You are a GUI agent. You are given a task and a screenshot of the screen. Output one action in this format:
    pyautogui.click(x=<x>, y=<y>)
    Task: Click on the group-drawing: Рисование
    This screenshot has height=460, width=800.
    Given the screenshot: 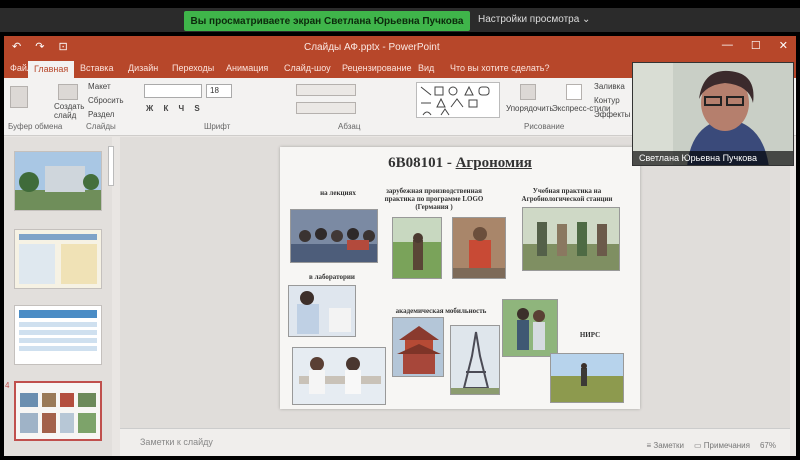 What is the action you would take?
    pyautogui.click(x=544, y=126)
    